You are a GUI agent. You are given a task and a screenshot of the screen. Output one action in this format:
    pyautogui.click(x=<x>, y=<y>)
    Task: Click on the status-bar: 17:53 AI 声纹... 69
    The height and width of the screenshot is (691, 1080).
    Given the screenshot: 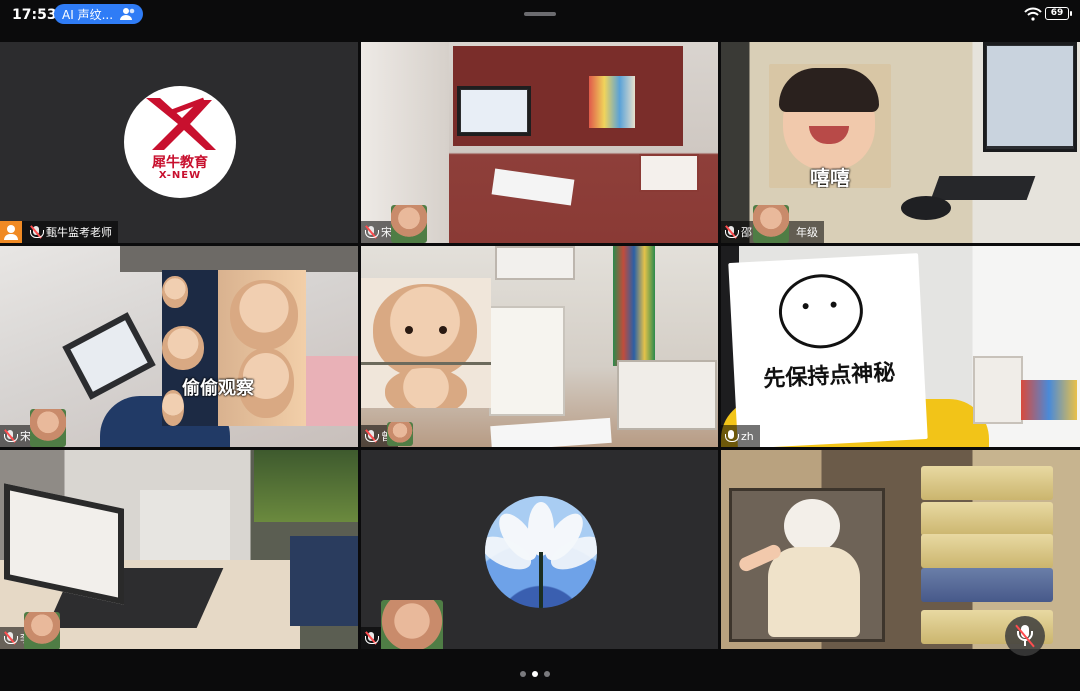 What is the action you would take?
    pyautogui.click(x=540, y=18)
    